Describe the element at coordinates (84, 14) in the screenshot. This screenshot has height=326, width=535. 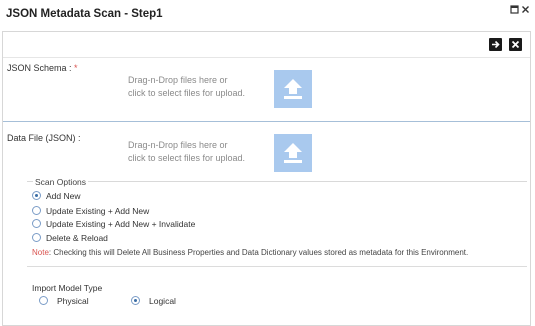
I see `window-title: JSON Metadata Scan - Step1` at that location.